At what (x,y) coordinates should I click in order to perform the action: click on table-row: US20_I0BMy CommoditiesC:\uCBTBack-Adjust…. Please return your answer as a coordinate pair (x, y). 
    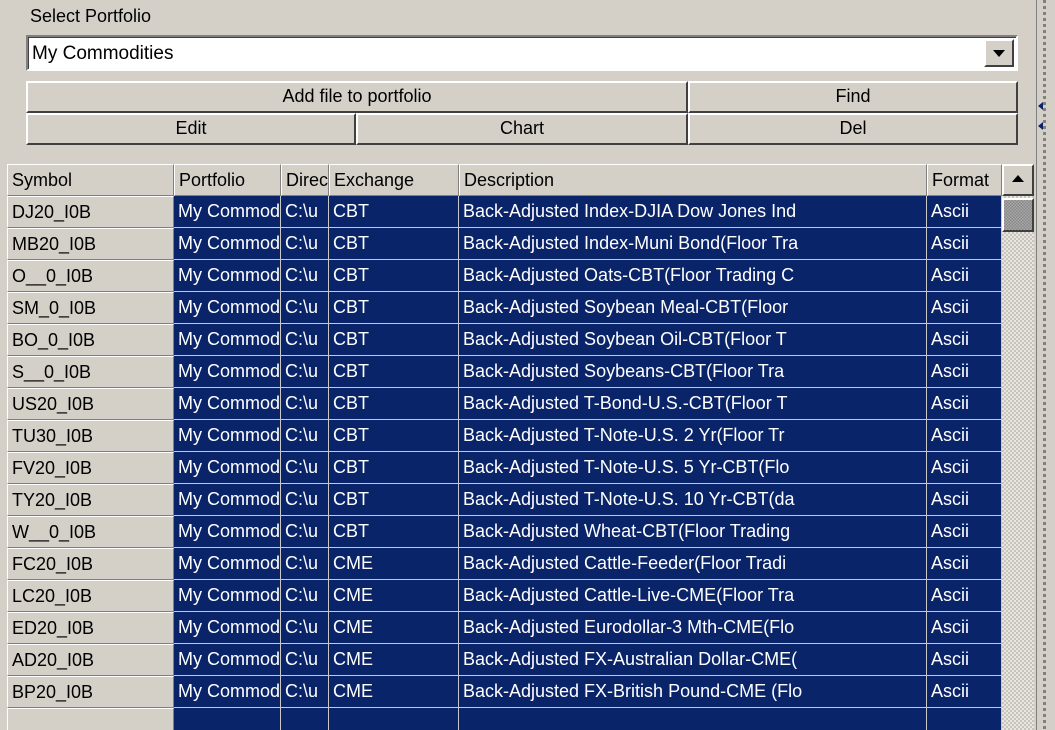
    Looking at the image, I should click on (504, 404).